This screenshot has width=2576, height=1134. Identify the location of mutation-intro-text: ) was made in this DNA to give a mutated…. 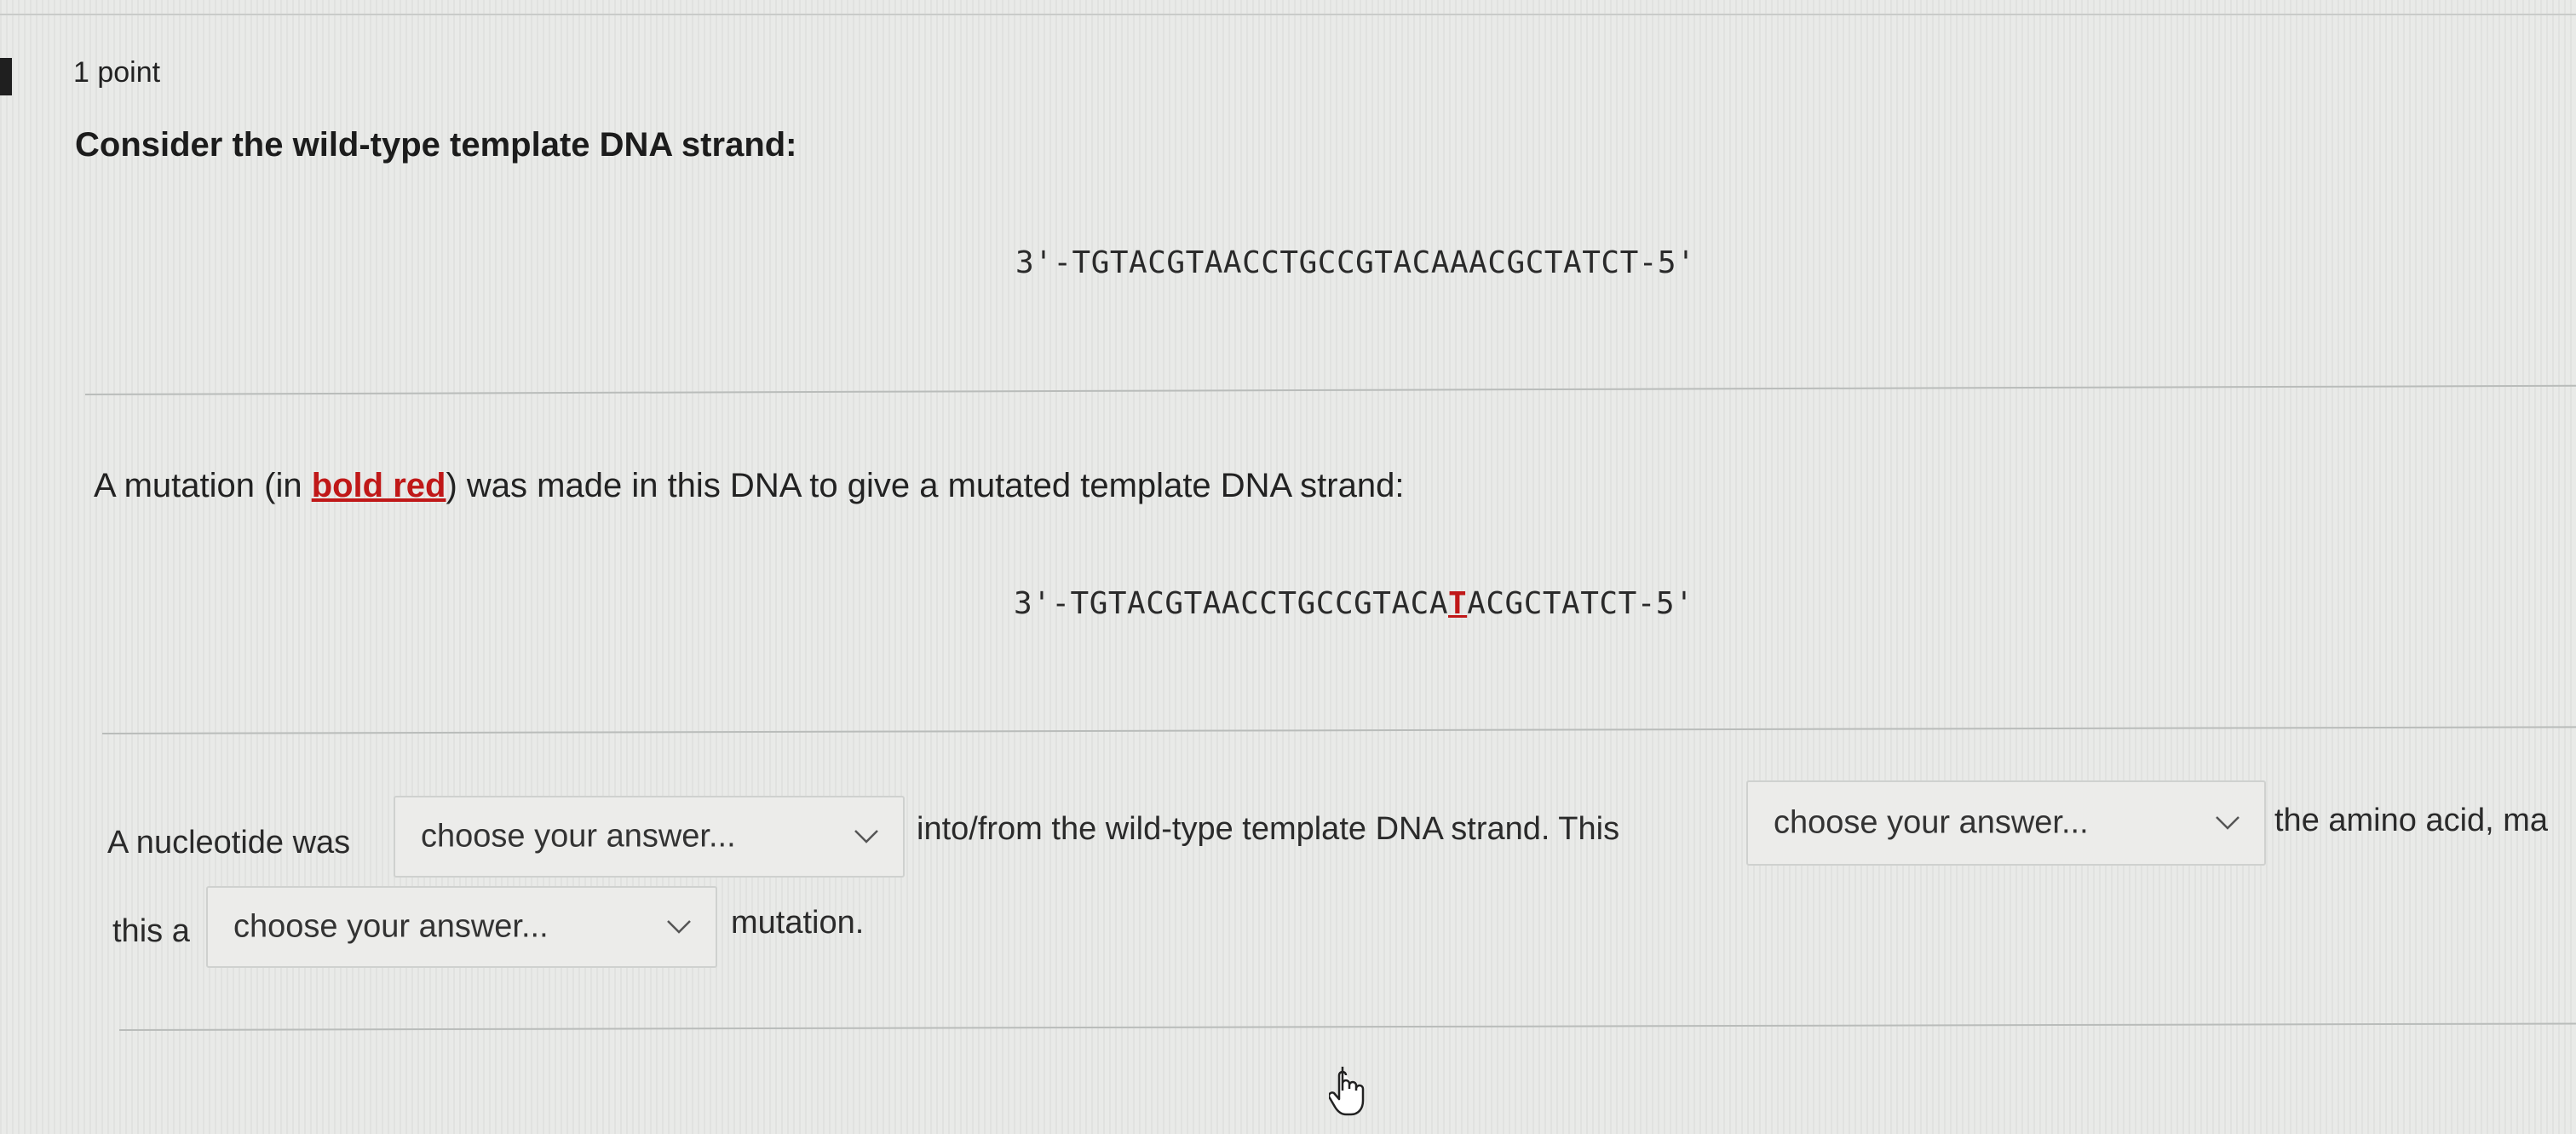
(926, 485).